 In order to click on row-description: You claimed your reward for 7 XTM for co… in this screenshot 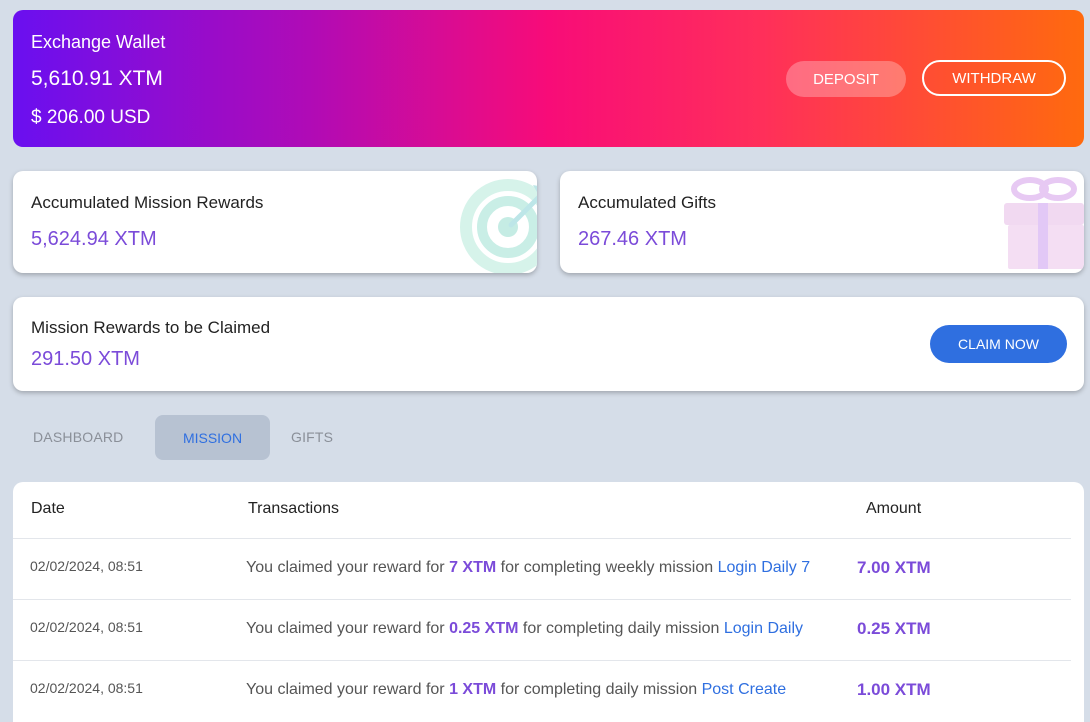, I will do `click(528, 568)`.